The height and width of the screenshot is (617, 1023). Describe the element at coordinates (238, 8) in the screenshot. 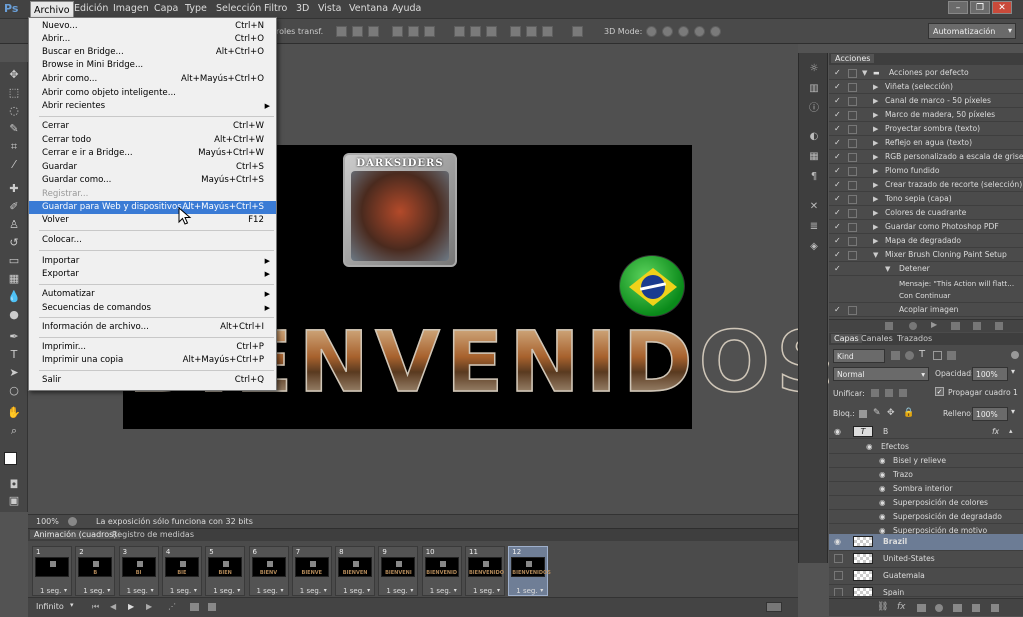

I see `menu-seleccion: Selección` at that location.